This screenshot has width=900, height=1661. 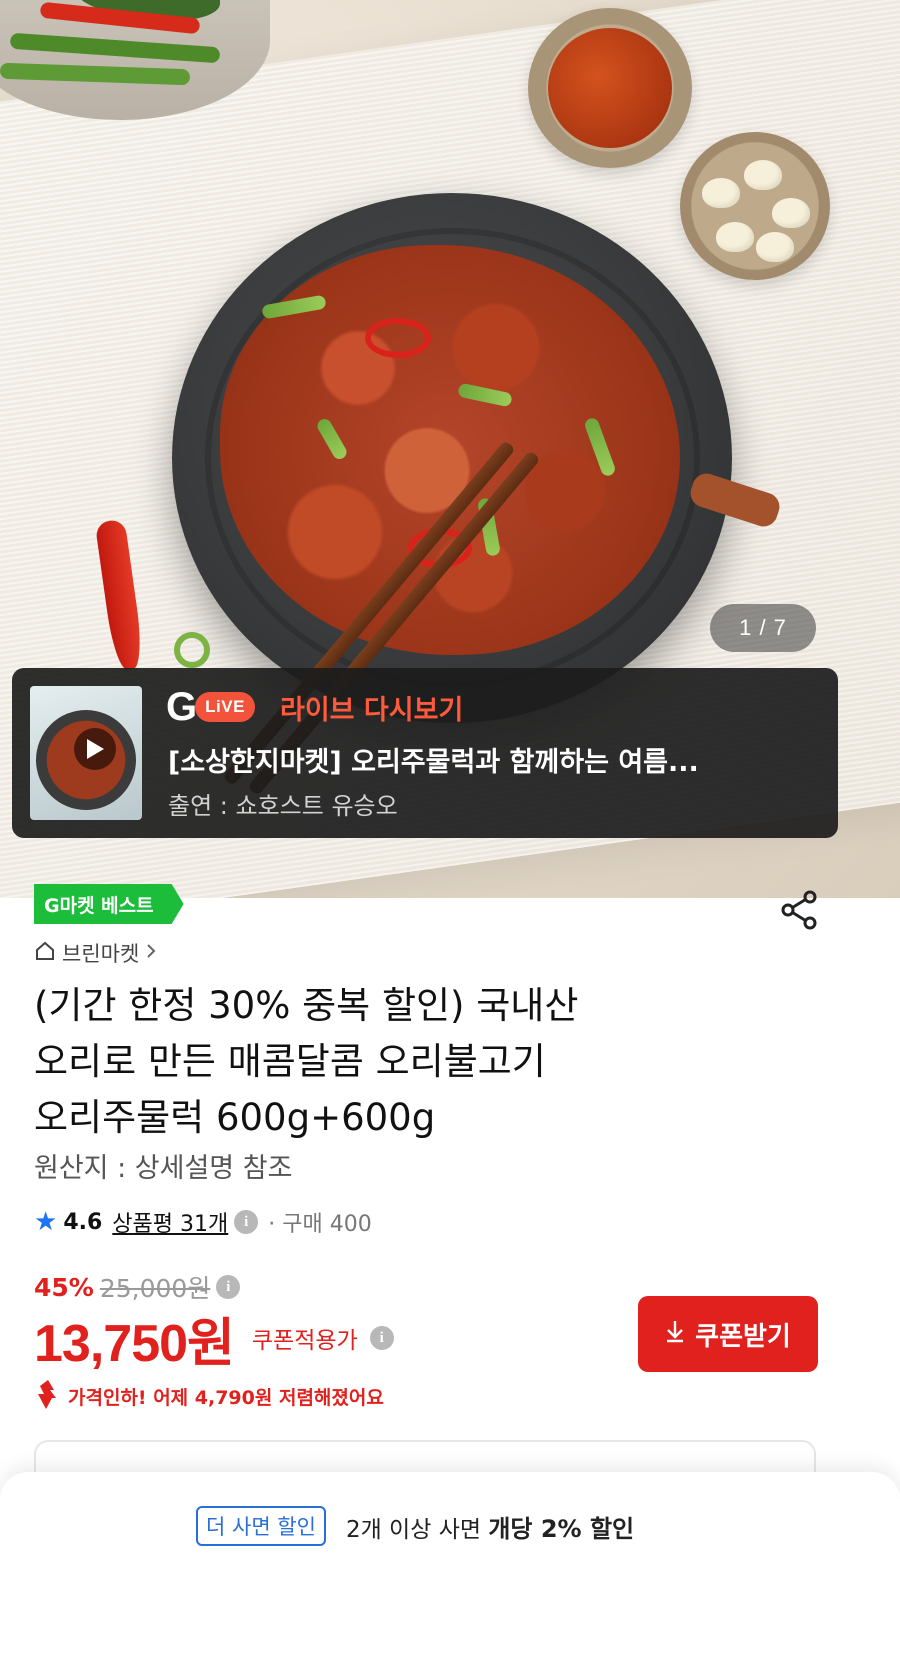 What do you see at coordinates (290, 1061) in the screenshot?
I see `product-title-line: 오리로 만든 매콤달콤 오리불고기` at bounding box center [290, 1061].